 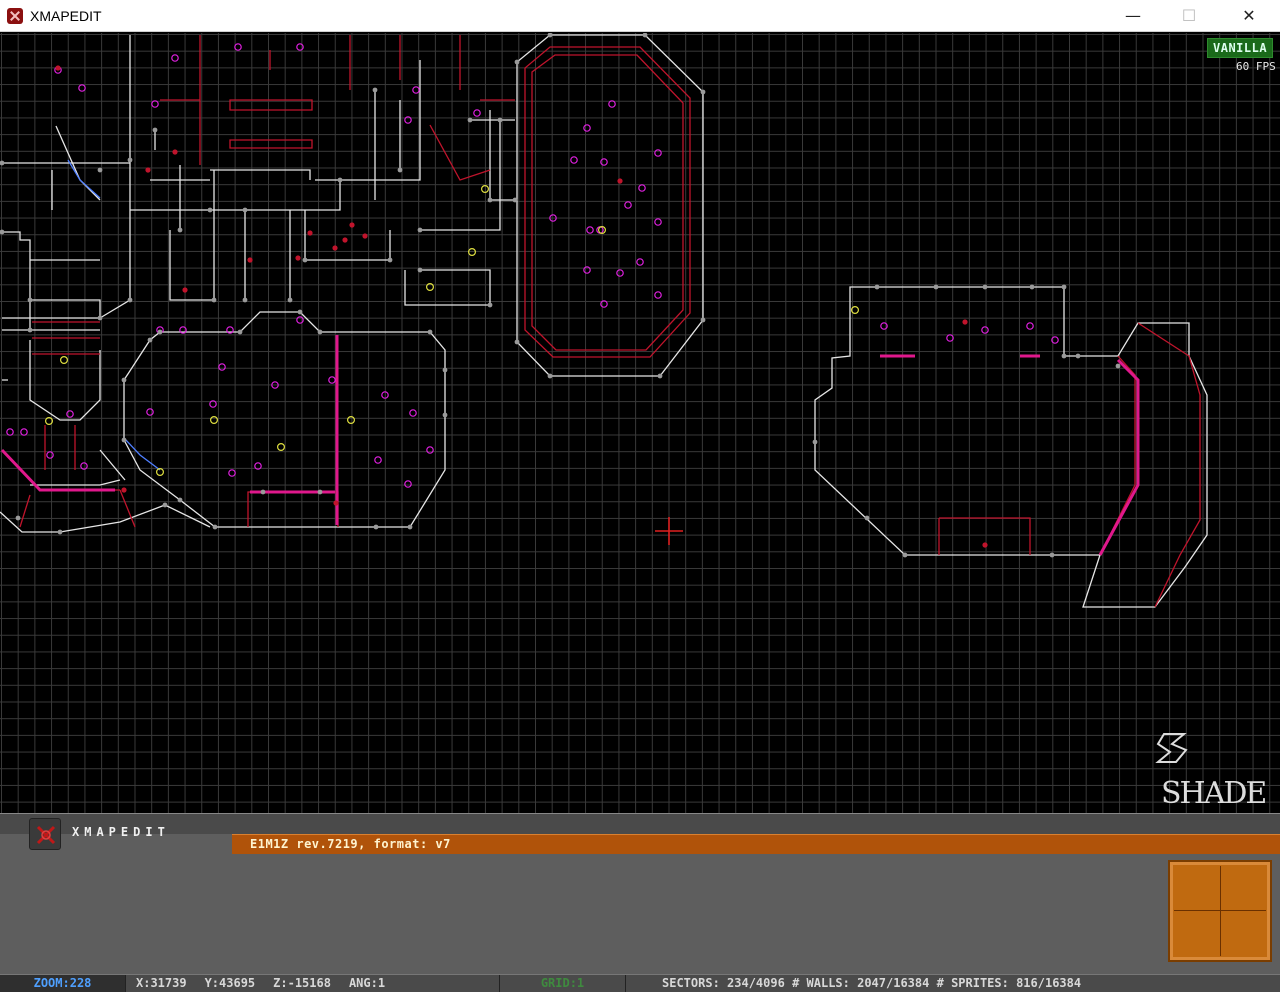 I want to click on main-room-red-walls, so click(x=189, y=289).